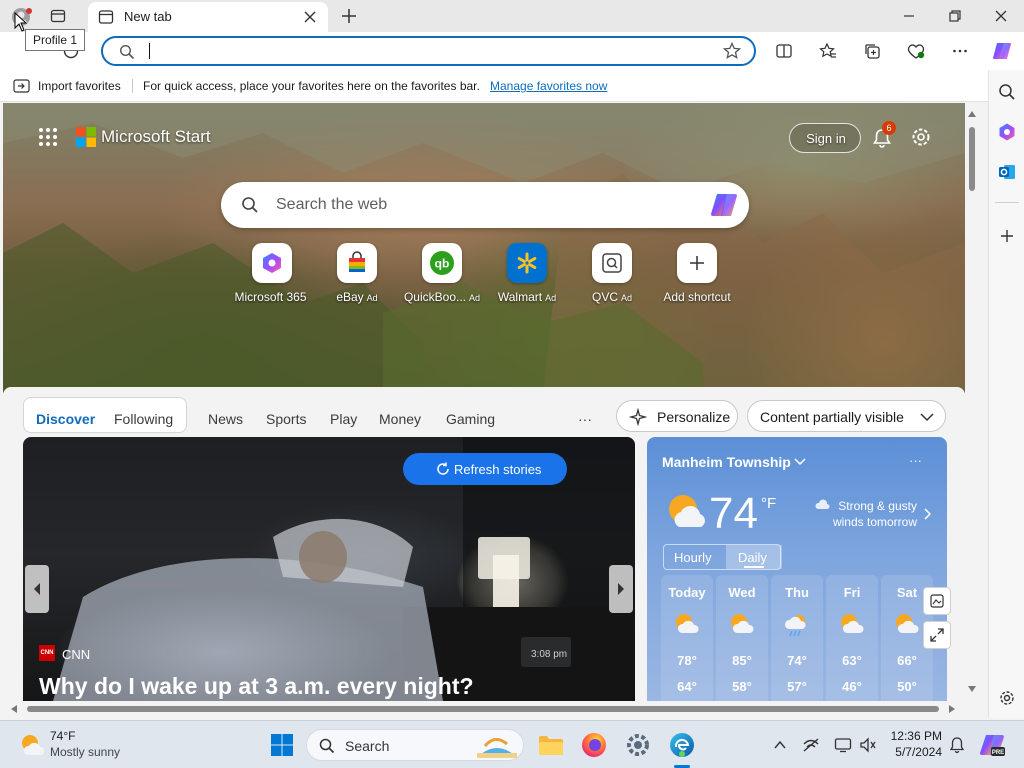 Image resolution: width=1024 pixels, height=768 pixels. What do you see at coordinates (784, 51) in the screenshot?
I see `split-screen-icon` at bounding box center [784, 51].